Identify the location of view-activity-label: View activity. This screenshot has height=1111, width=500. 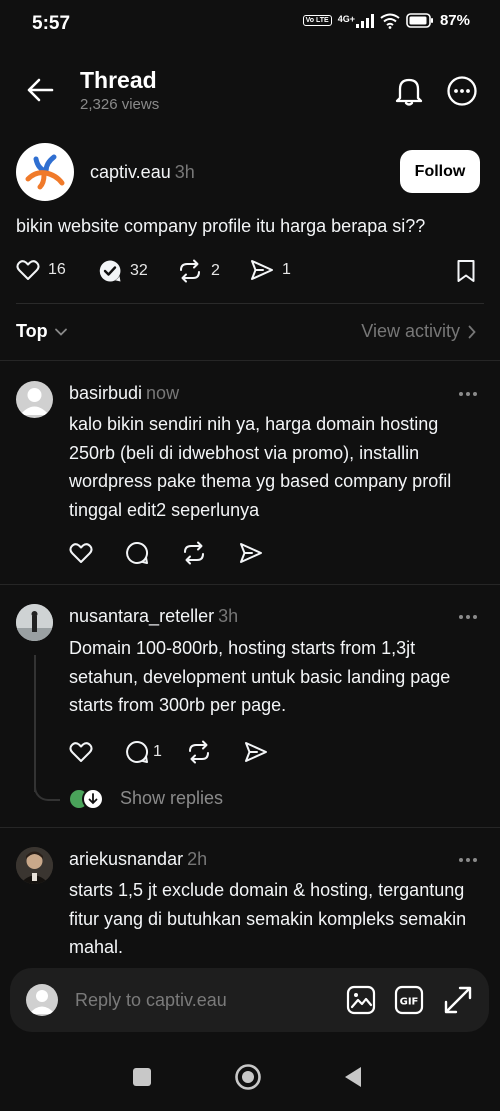
(410, 331).